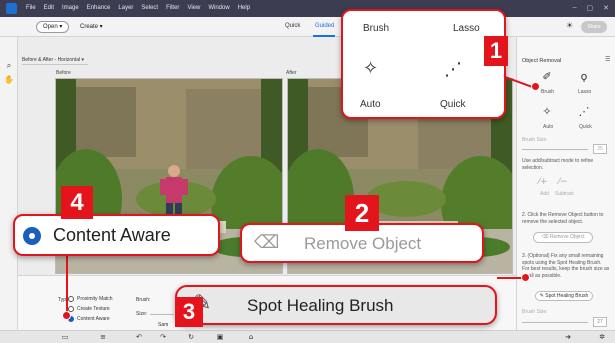 The width and height of the screenshot is (615, 343). What do you see at coordinates (453, 104) in the screenshot?
I see `callout1-quick-label: Quick` at bounding box center [453, 104].